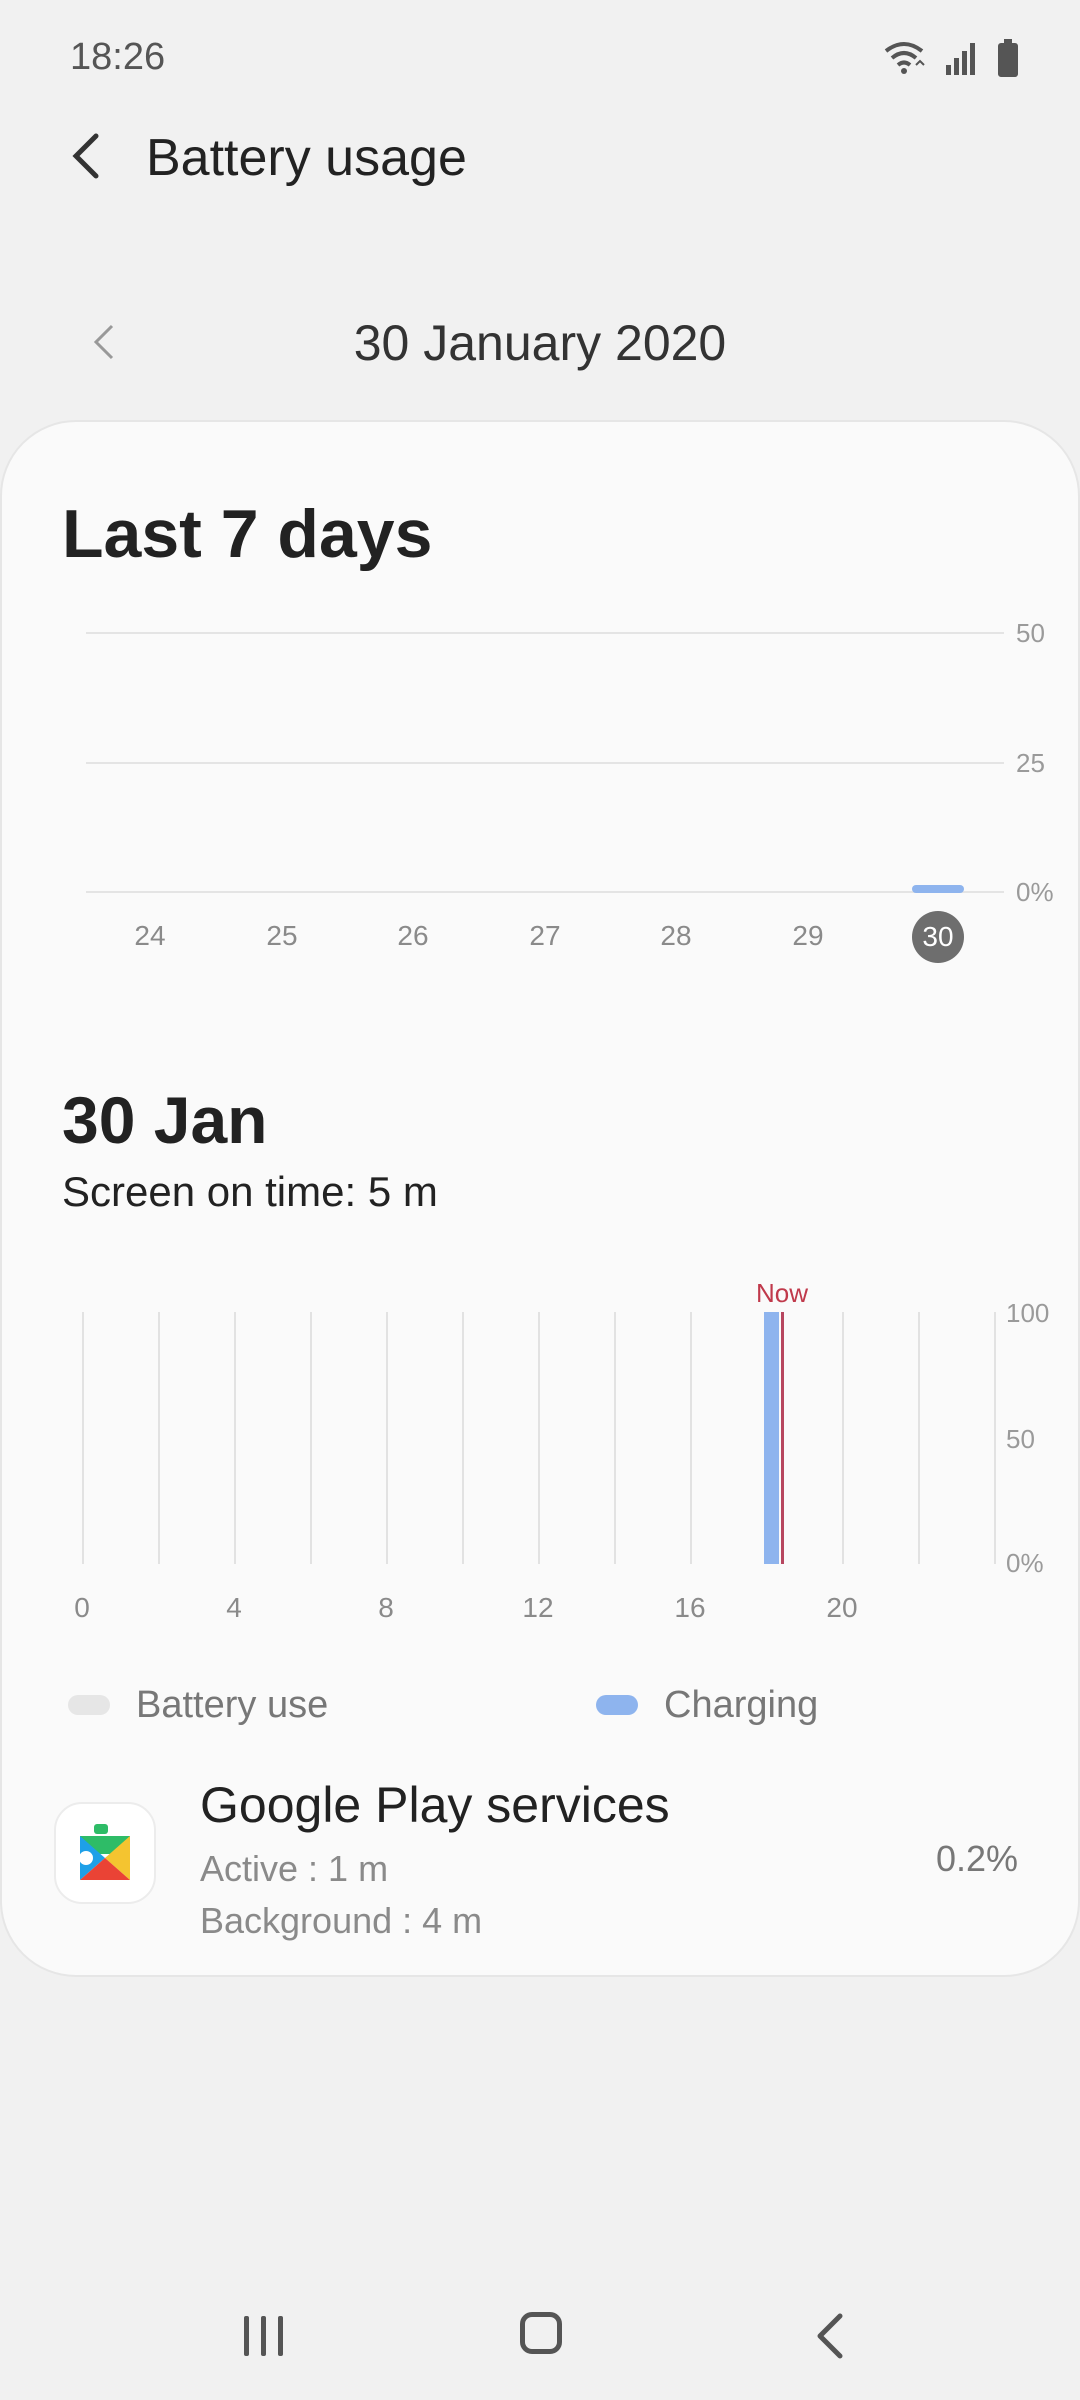 Image resolution: width=1080 pixels, height=2400 pixels. I want to click on charging-area, so click(771, 1438).